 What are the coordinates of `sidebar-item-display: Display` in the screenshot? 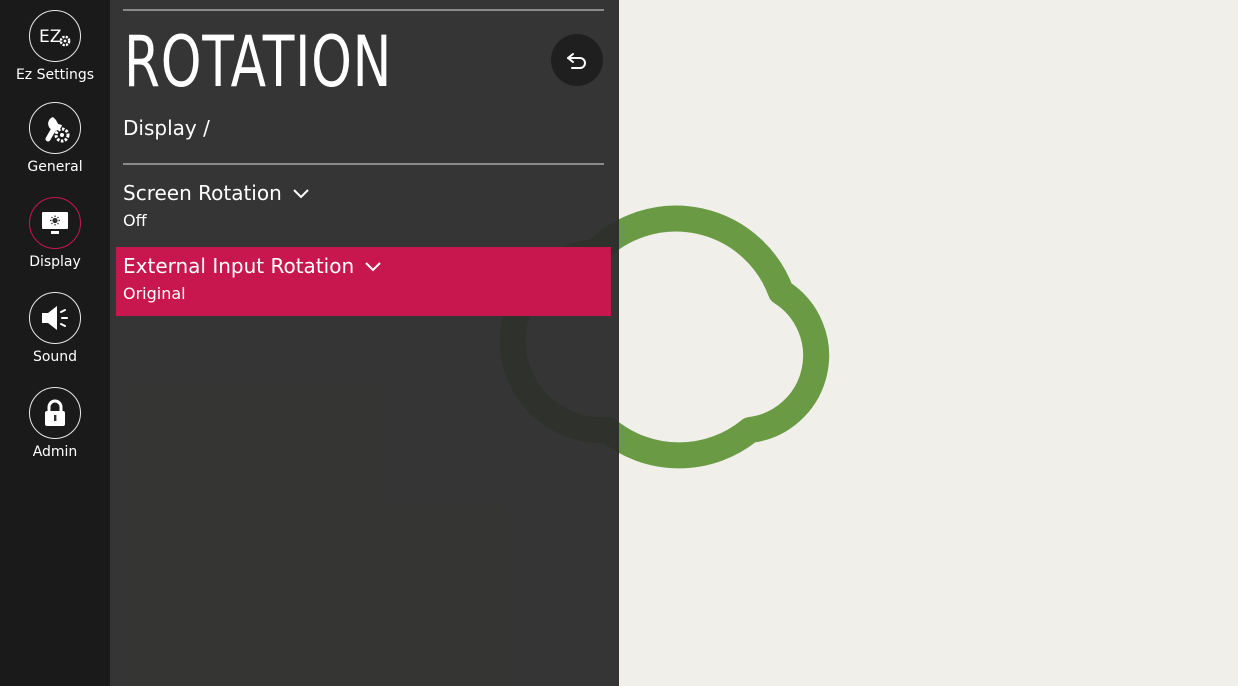 It's located at (55, 233).